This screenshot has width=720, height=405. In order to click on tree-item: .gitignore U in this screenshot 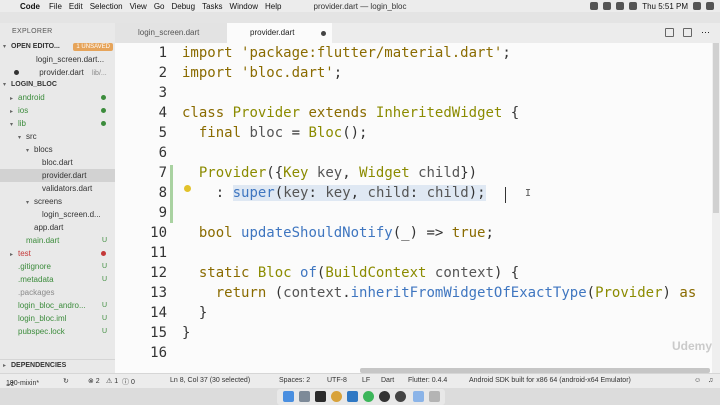, I will do `click(57, 266)`.